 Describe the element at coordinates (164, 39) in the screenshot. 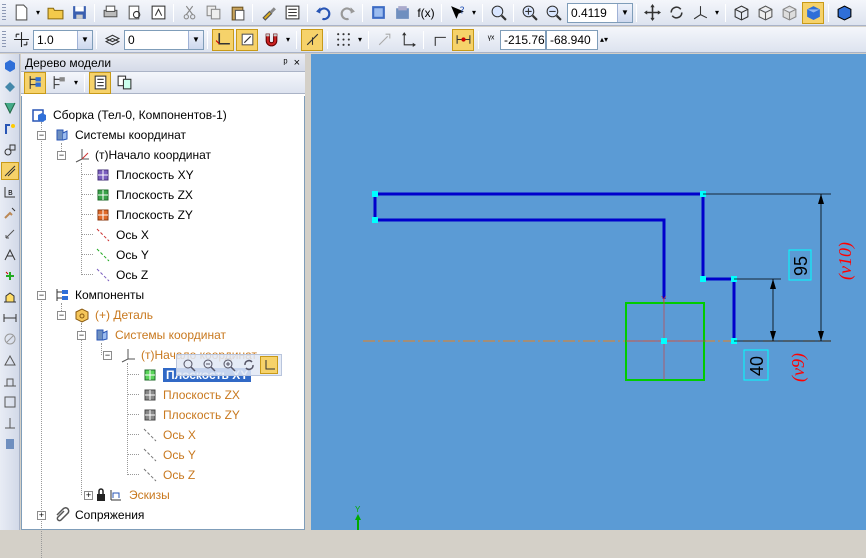

I see `current-layer-combo: 0 ▼` at that location.